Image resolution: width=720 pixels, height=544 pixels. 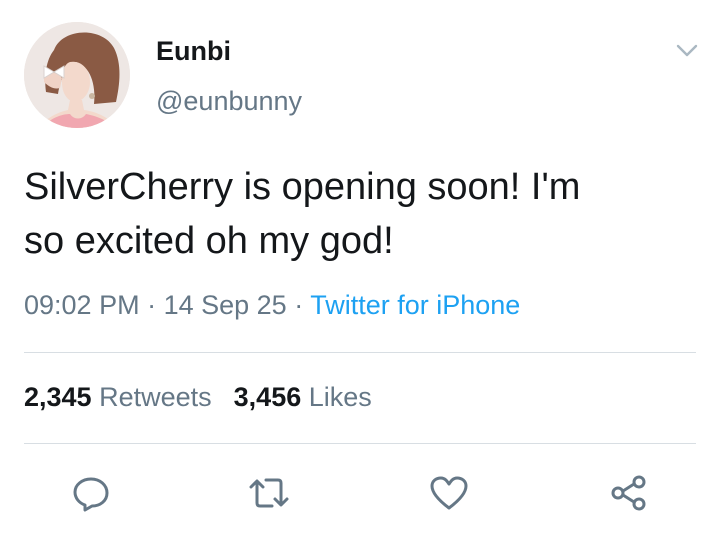 What do you see at coordinates (340, 397) in the screenshot?
I see `likes-label: Likes` at bounding box center [340, 397].